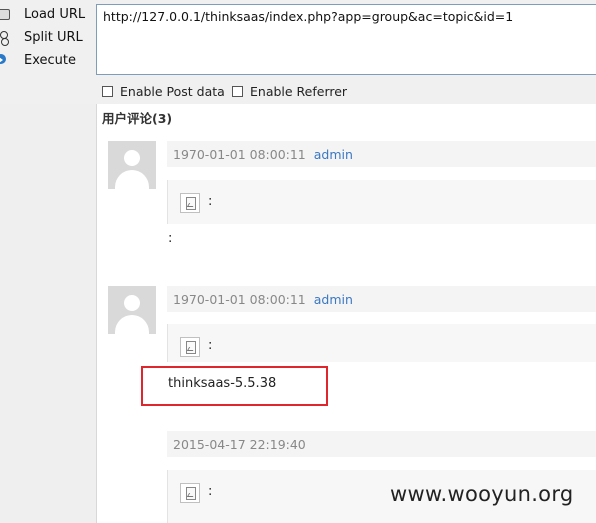 The height and width of the screenshot is (523, 596). I want to click on load-url-button: Load URL, so click(42, 14).